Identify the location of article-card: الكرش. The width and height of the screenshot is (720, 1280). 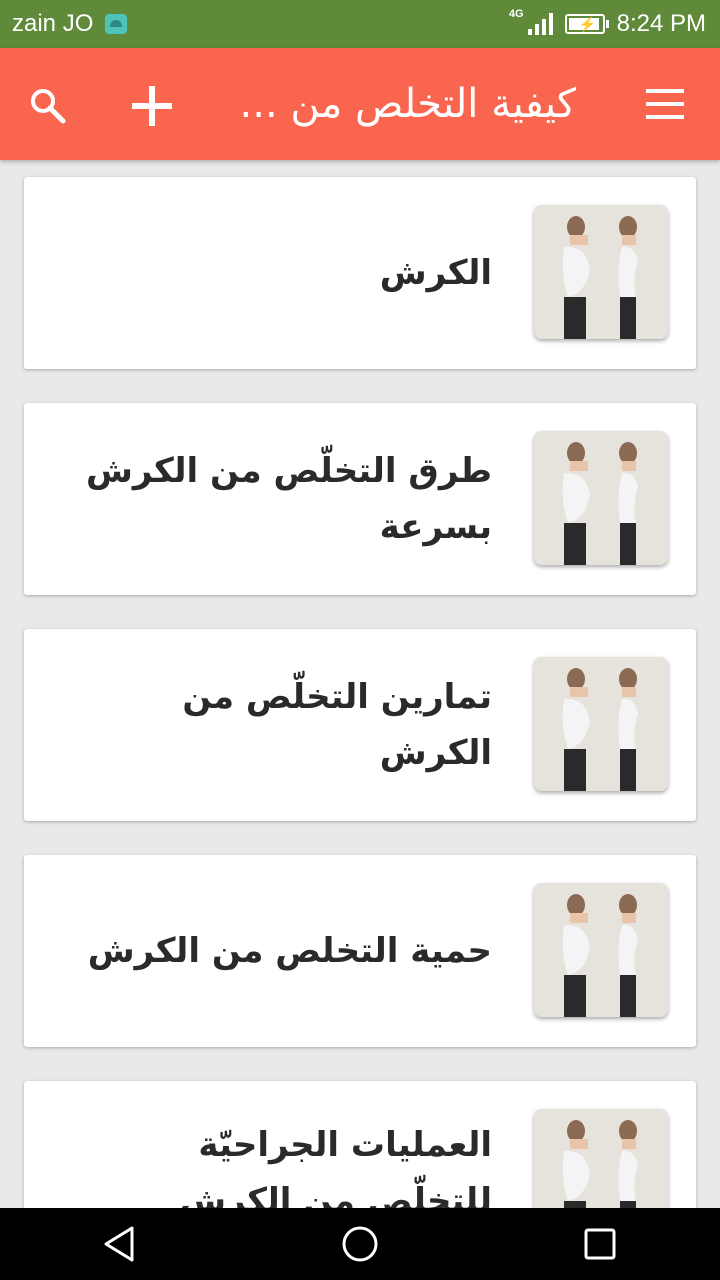
(360, 273).